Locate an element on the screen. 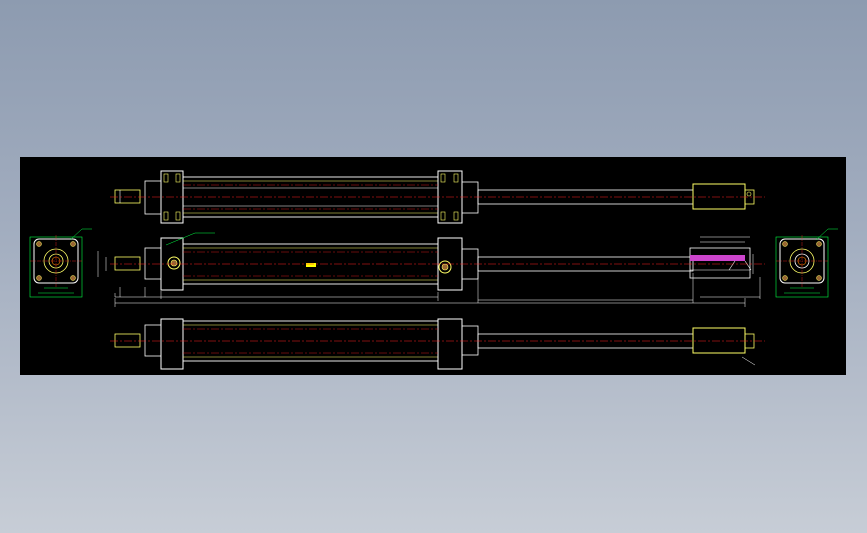  left-end-view is located at coordinates (60, 263).